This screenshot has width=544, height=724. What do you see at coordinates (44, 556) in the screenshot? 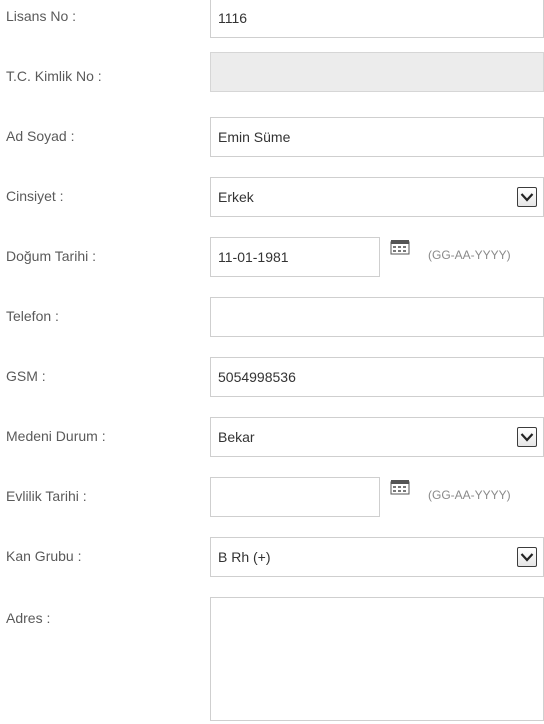
I see `kan-grubu-label: Kan Grubu :` at bounding box center [44, 556].